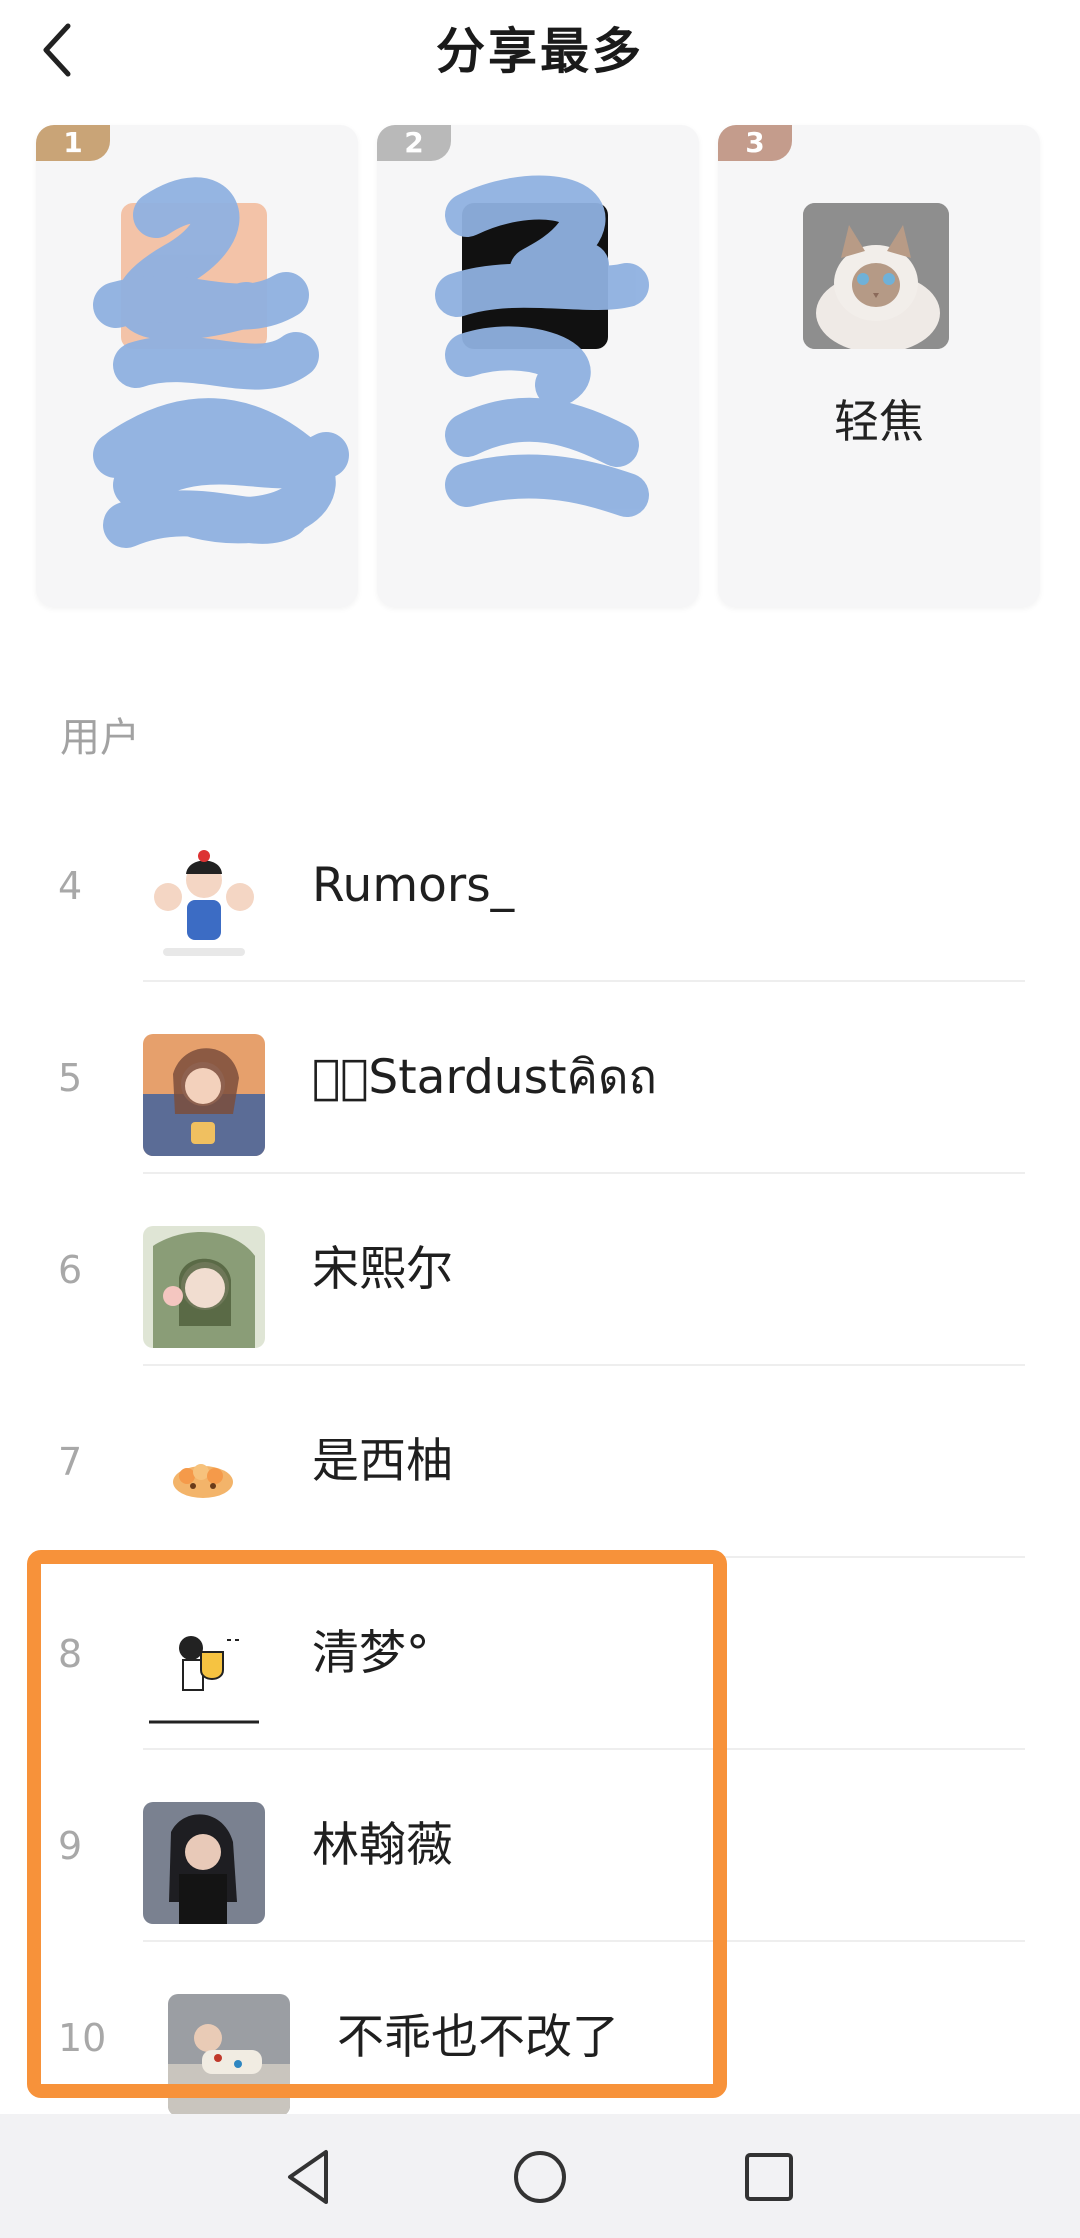  Describe the element at coordinates (70, 1654) in the screenshot. I see `rank-number: 8` at that location.